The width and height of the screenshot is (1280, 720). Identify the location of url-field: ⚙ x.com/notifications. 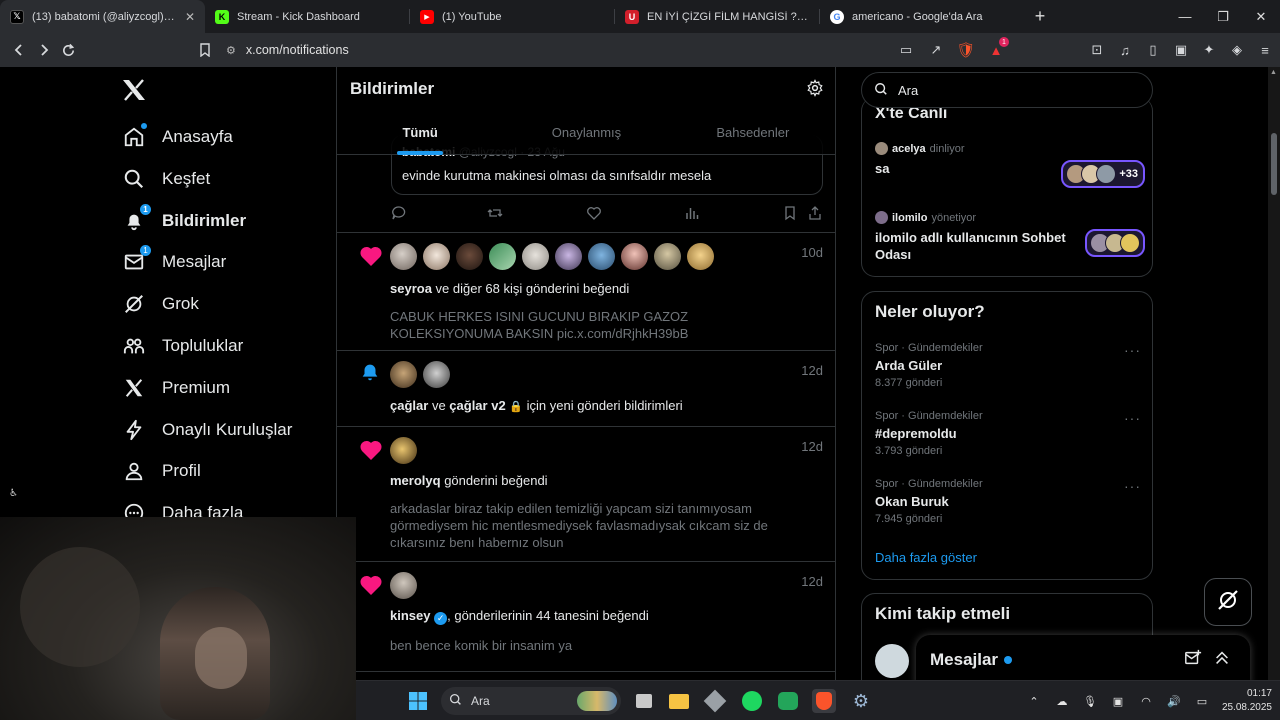
(556, 50).